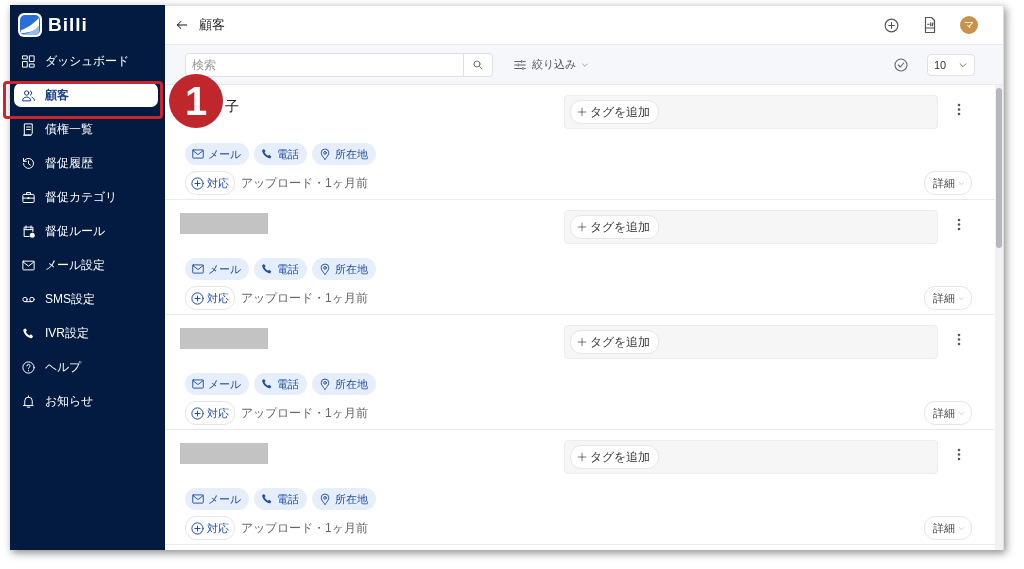 This screenshot has width=1024, height=569. What do you see at coordinates (86, 401) in the screenshot?
I see `sidebar-item: お知らせ` at bounding box center [86, 401].